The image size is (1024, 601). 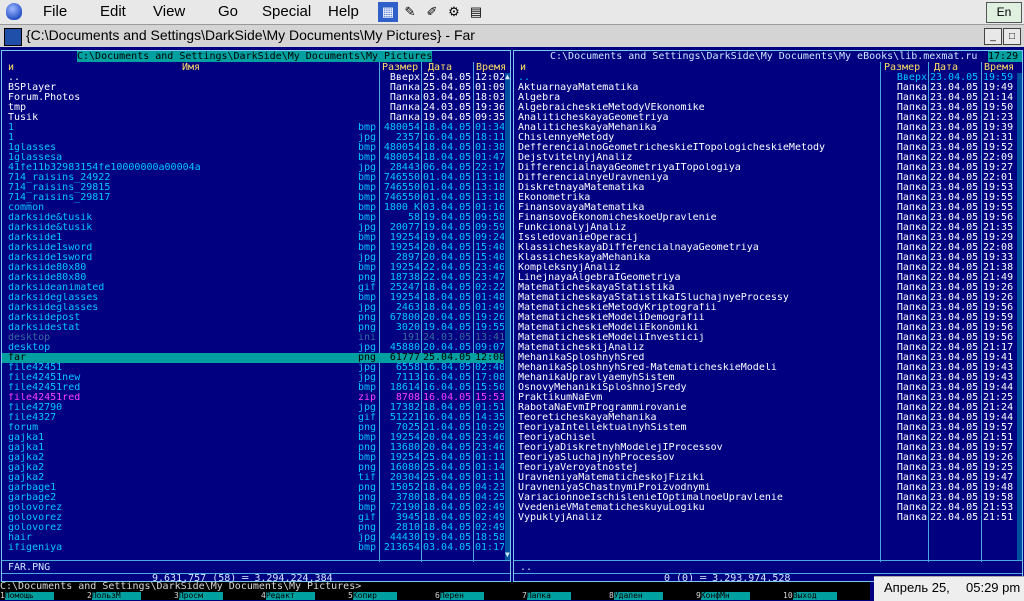 What do you see at coordinates (253, 78) in the screenshot?
I see `file-row: .. Вверх 25.04.05 12:02` at bounding box center [253, 78].